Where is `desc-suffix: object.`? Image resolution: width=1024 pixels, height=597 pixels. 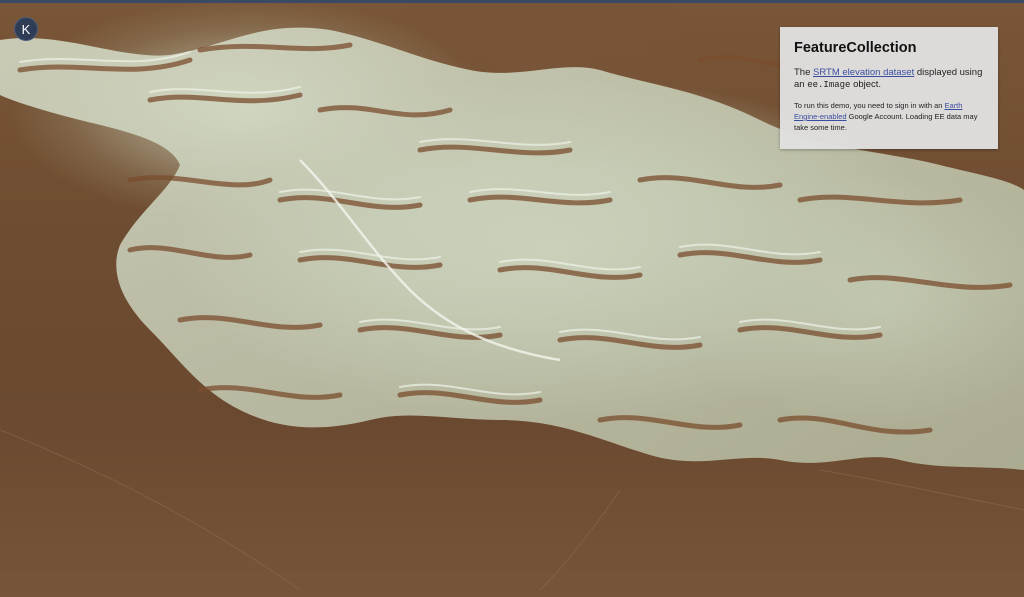
desc-suffix: object. is located at coordinates (866, 84).